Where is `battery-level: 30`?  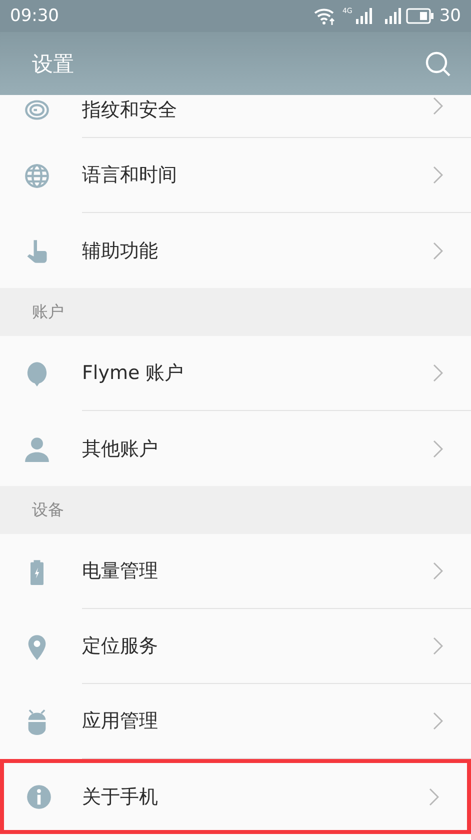
battery-level: 30 is located at coordinates (450, 16).